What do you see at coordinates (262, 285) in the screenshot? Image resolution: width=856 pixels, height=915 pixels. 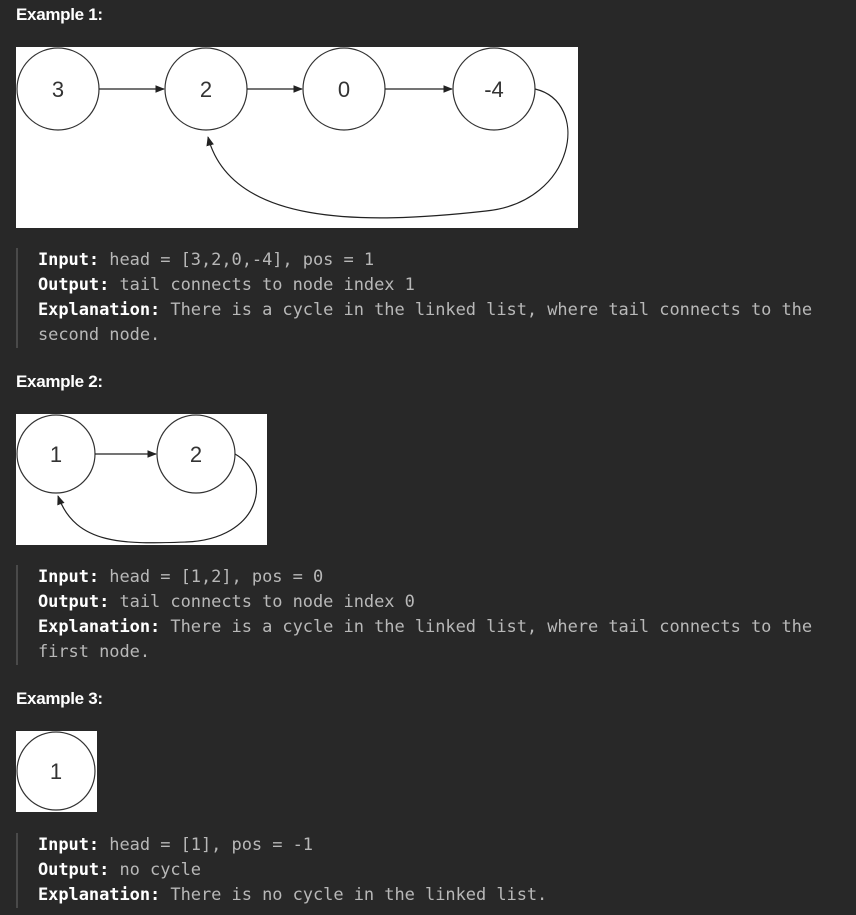 I see `output-value: tail connects to node index 1` at bounding box center [262, 285].